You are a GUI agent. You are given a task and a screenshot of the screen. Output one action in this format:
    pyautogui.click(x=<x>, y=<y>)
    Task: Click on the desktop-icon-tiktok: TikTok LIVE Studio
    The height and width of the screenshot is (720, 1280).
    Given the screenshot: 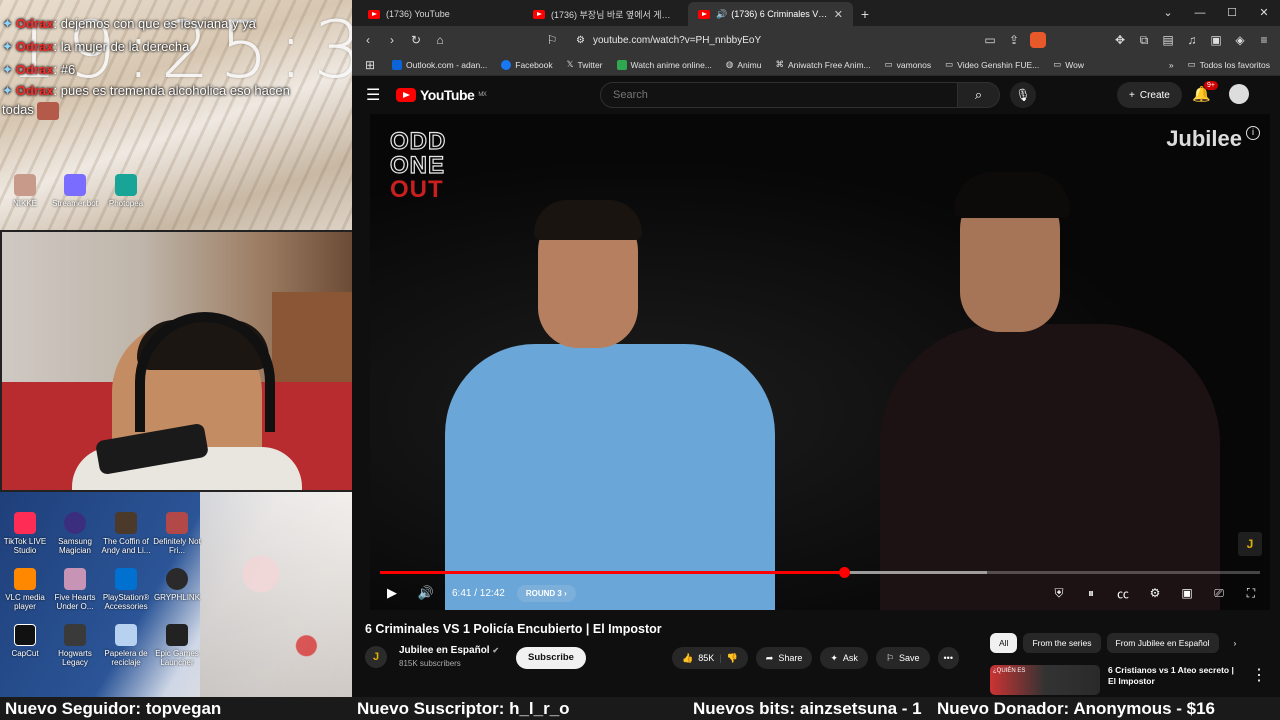 What is the action you would take?
    pyautogui.click(x=25, y=533)
    